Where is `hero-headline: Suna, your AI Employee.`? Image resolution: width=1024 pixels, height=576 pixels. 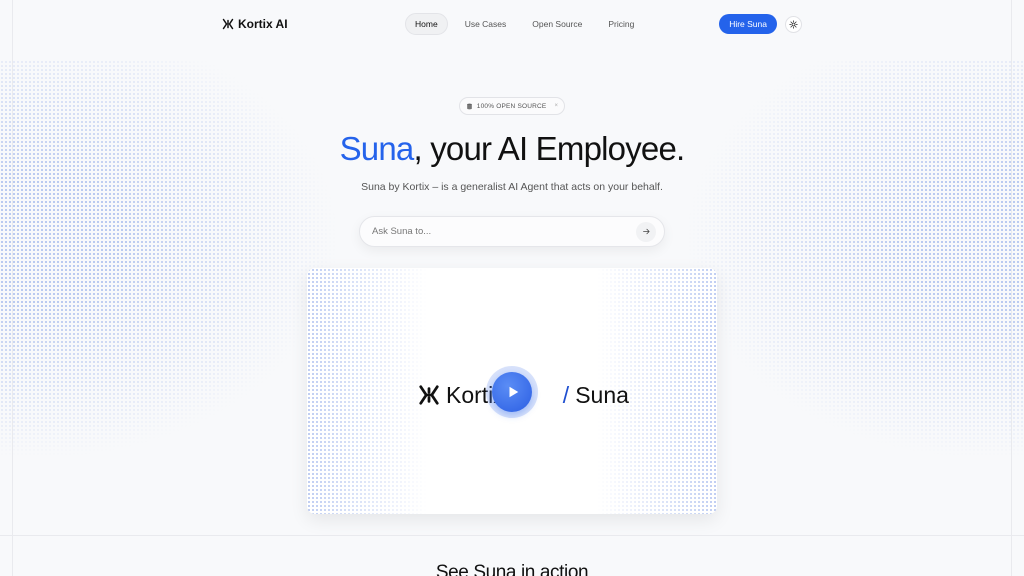
hero-headline: Suna, your AI Employee. is located at coordinates (512, 149).